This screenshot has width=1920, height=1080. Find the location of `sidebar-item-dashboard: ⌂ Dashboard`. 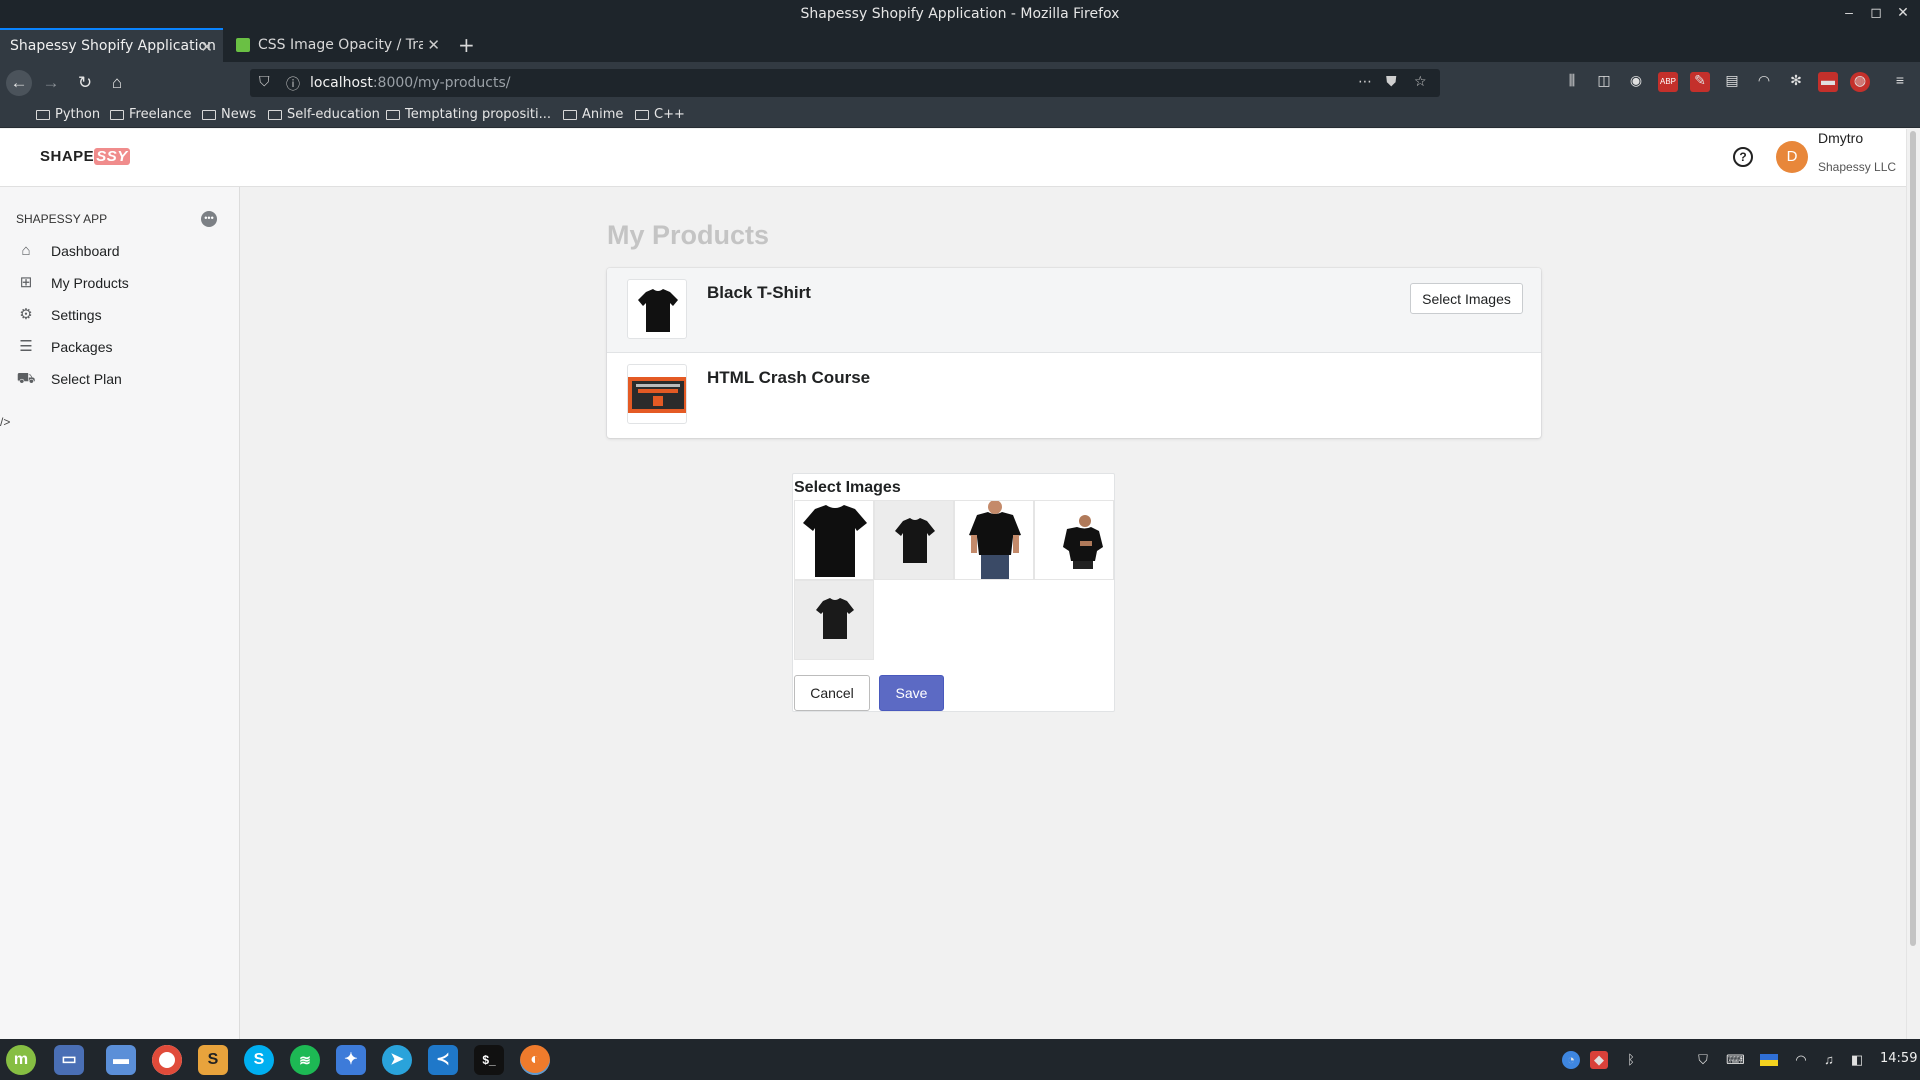

sidebar-item-dashboard: ⌂ Dashboard is located at coordinates (121, 251).